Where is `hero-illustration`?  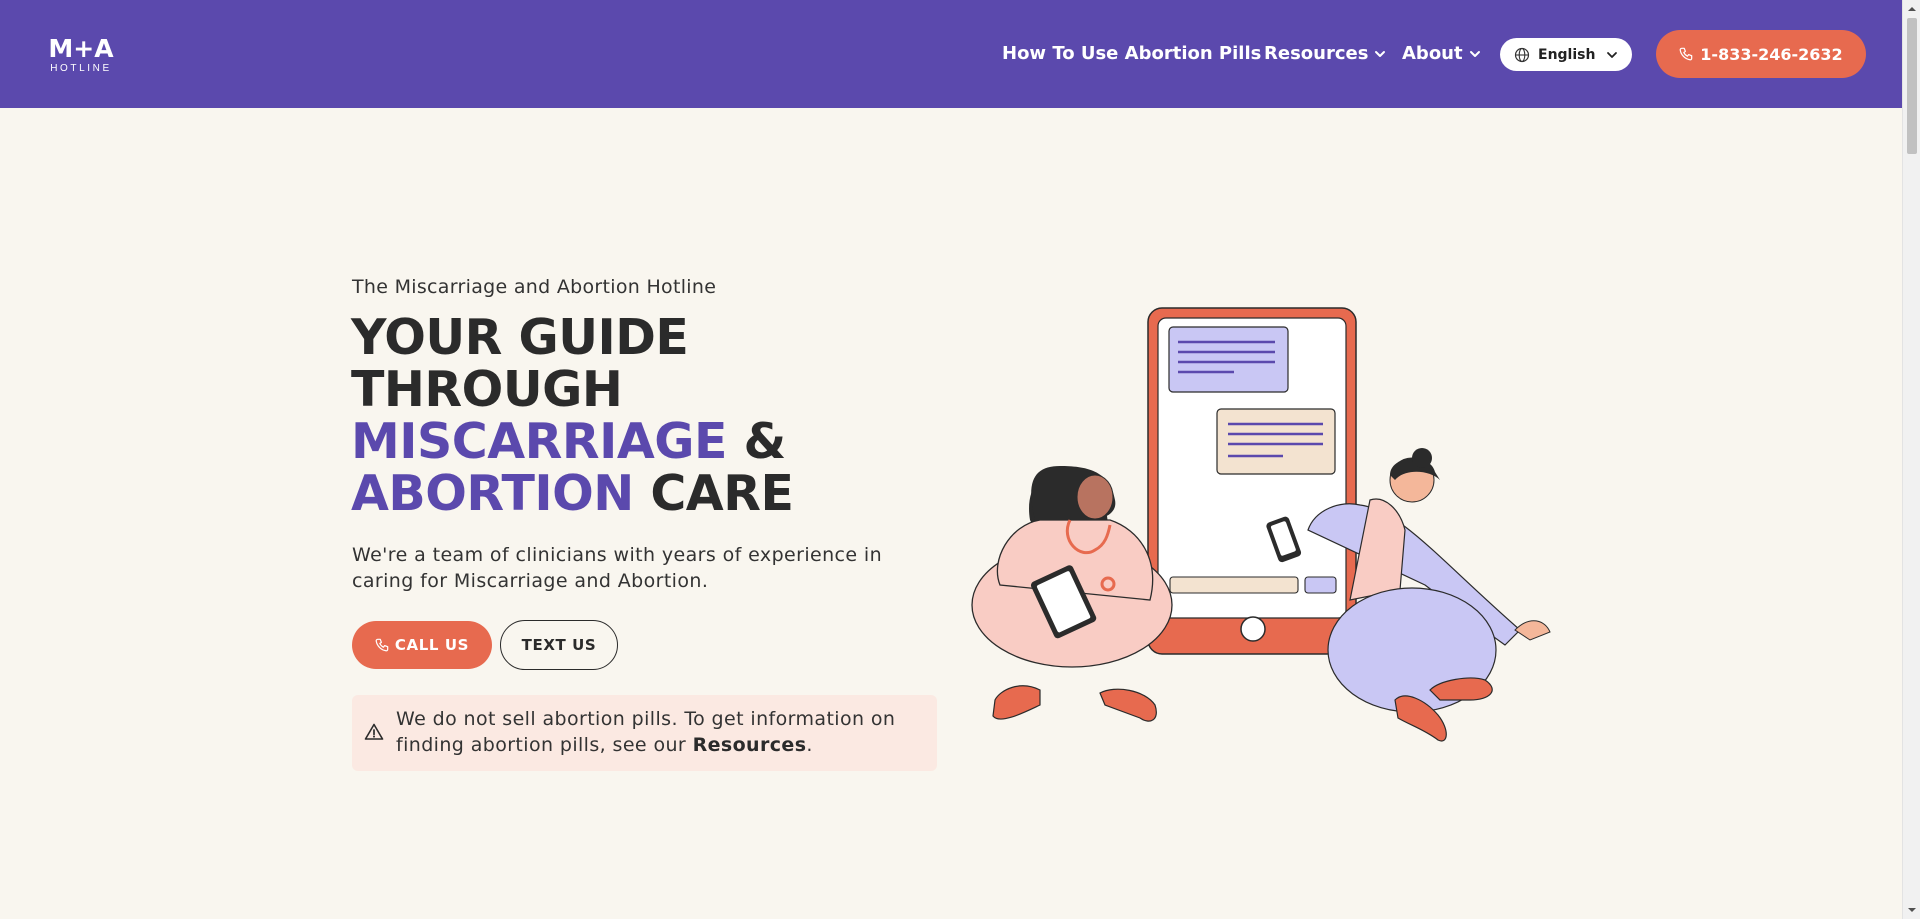 hero-illustration is located at coordinates (1261, 524).